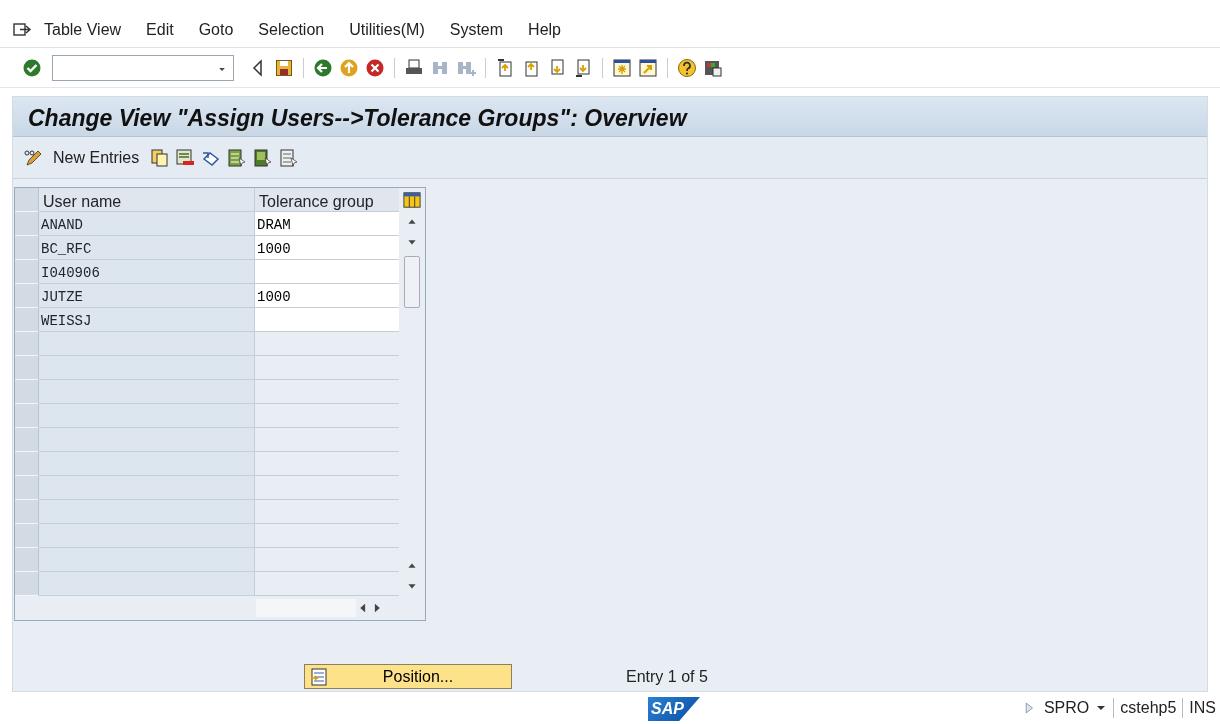  Describe the element at coordinates (648, 67) in the screenshot. I see `shortcut-window-icon` at that location.